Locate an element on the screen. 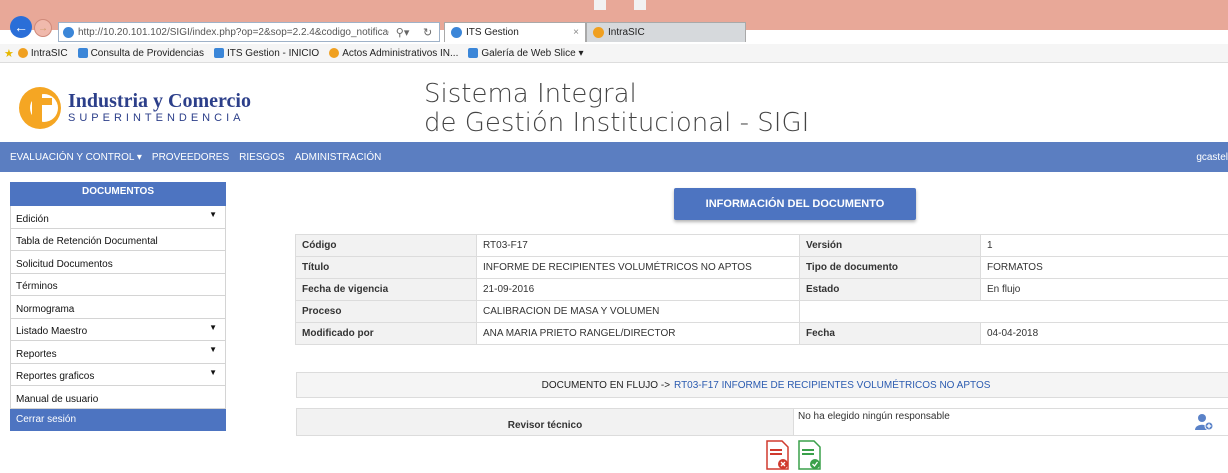 The image size is (1228, 473). label-fecha-vigencia: Fecha de vigencia is located at coordinates (386, 290).